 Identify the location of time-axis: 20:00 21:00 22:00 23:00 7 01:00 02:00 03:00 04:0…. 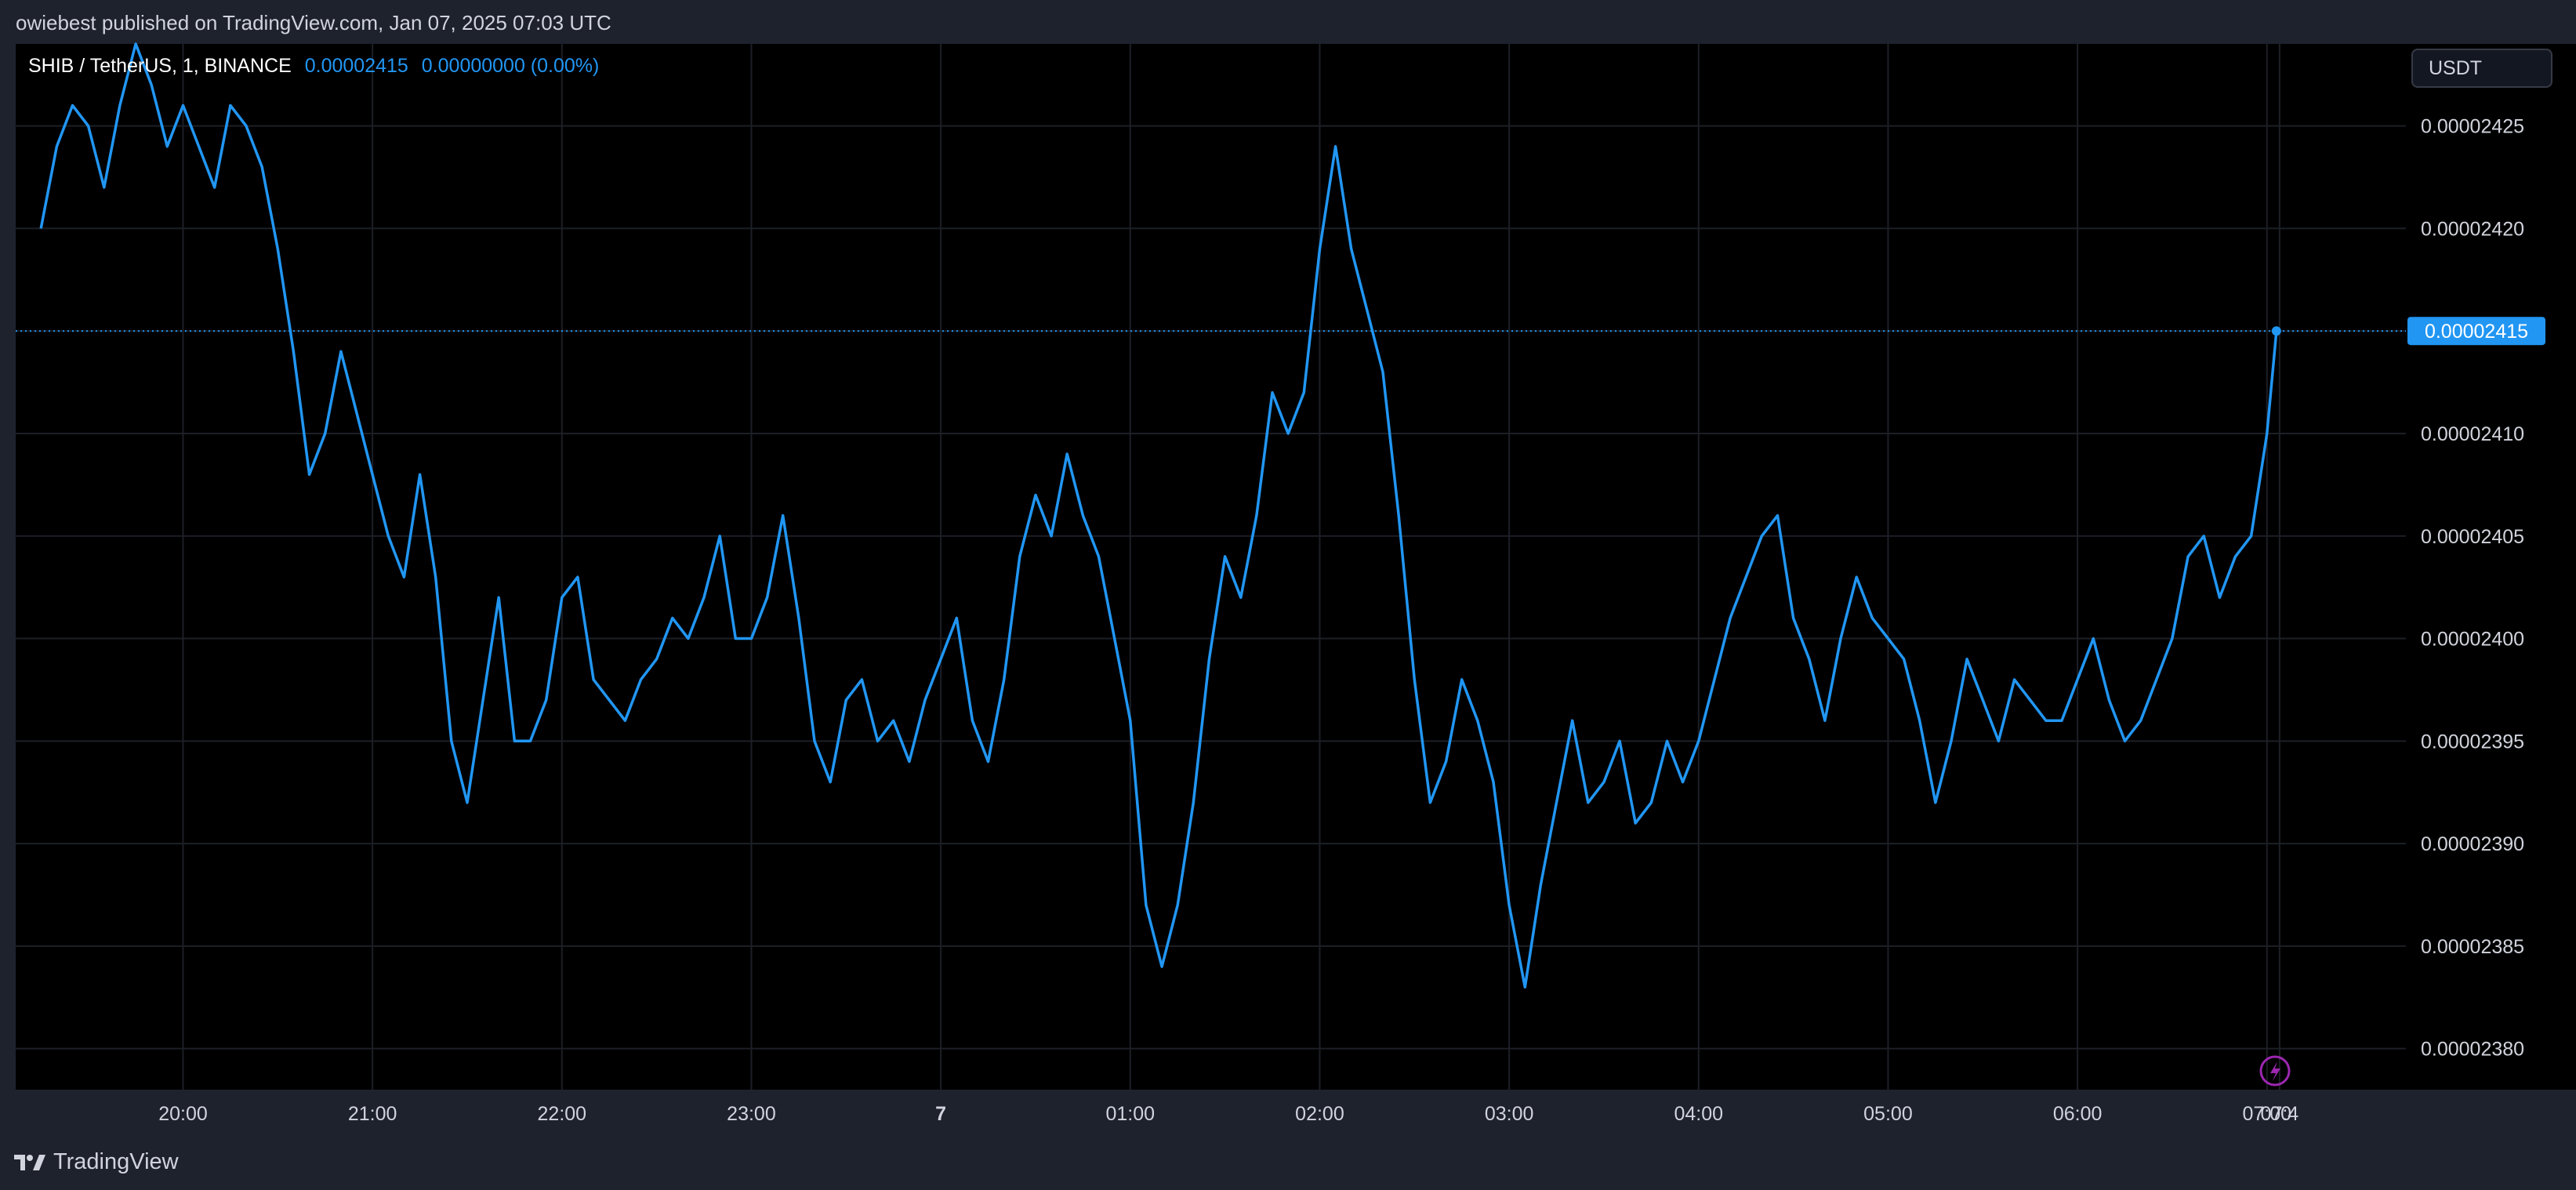
(1228, 1114).